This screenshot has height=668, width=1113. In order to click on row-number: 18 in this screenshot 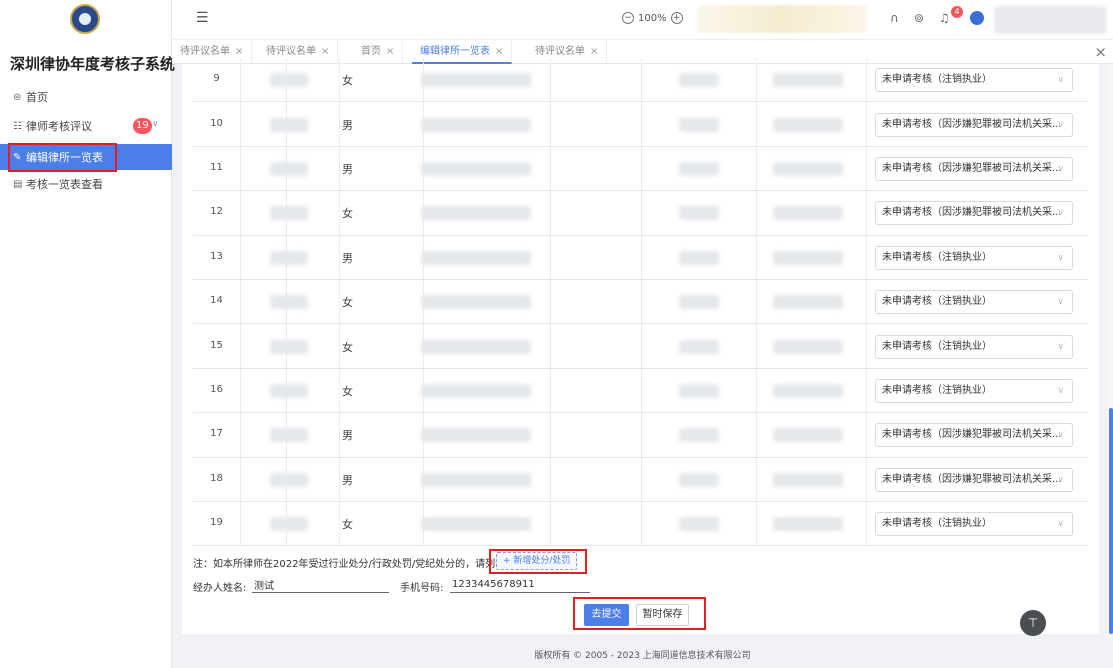, I will do `click(216, 478)`.